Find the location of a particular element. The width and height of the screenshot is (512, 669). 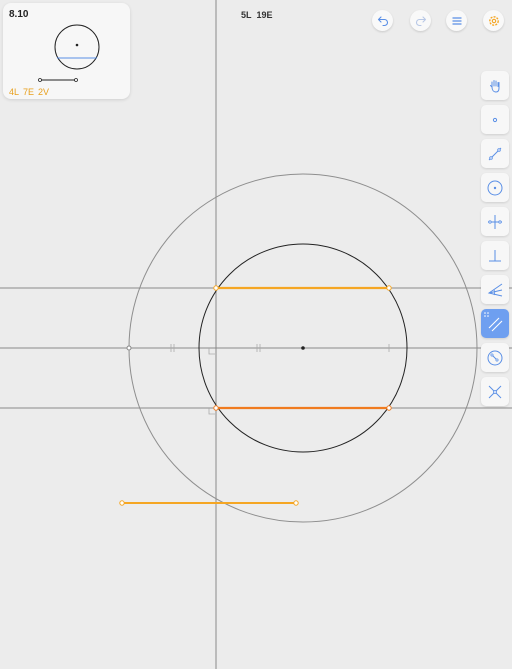

point-tool is located at coordinates (495, 119).